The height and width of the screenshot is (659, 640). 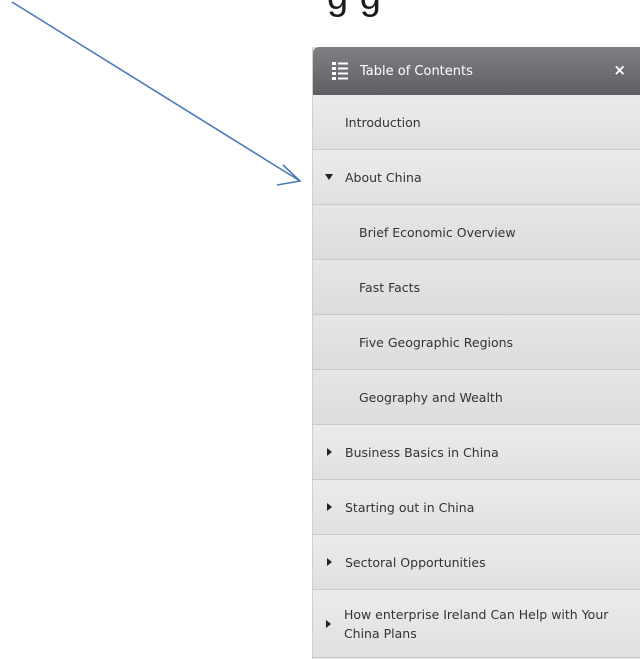 What do you see at coordinates (436, 342) in the screenshot?
I see `toc-item-label: Five Geographic Regions` at bounding box center [436, 342].